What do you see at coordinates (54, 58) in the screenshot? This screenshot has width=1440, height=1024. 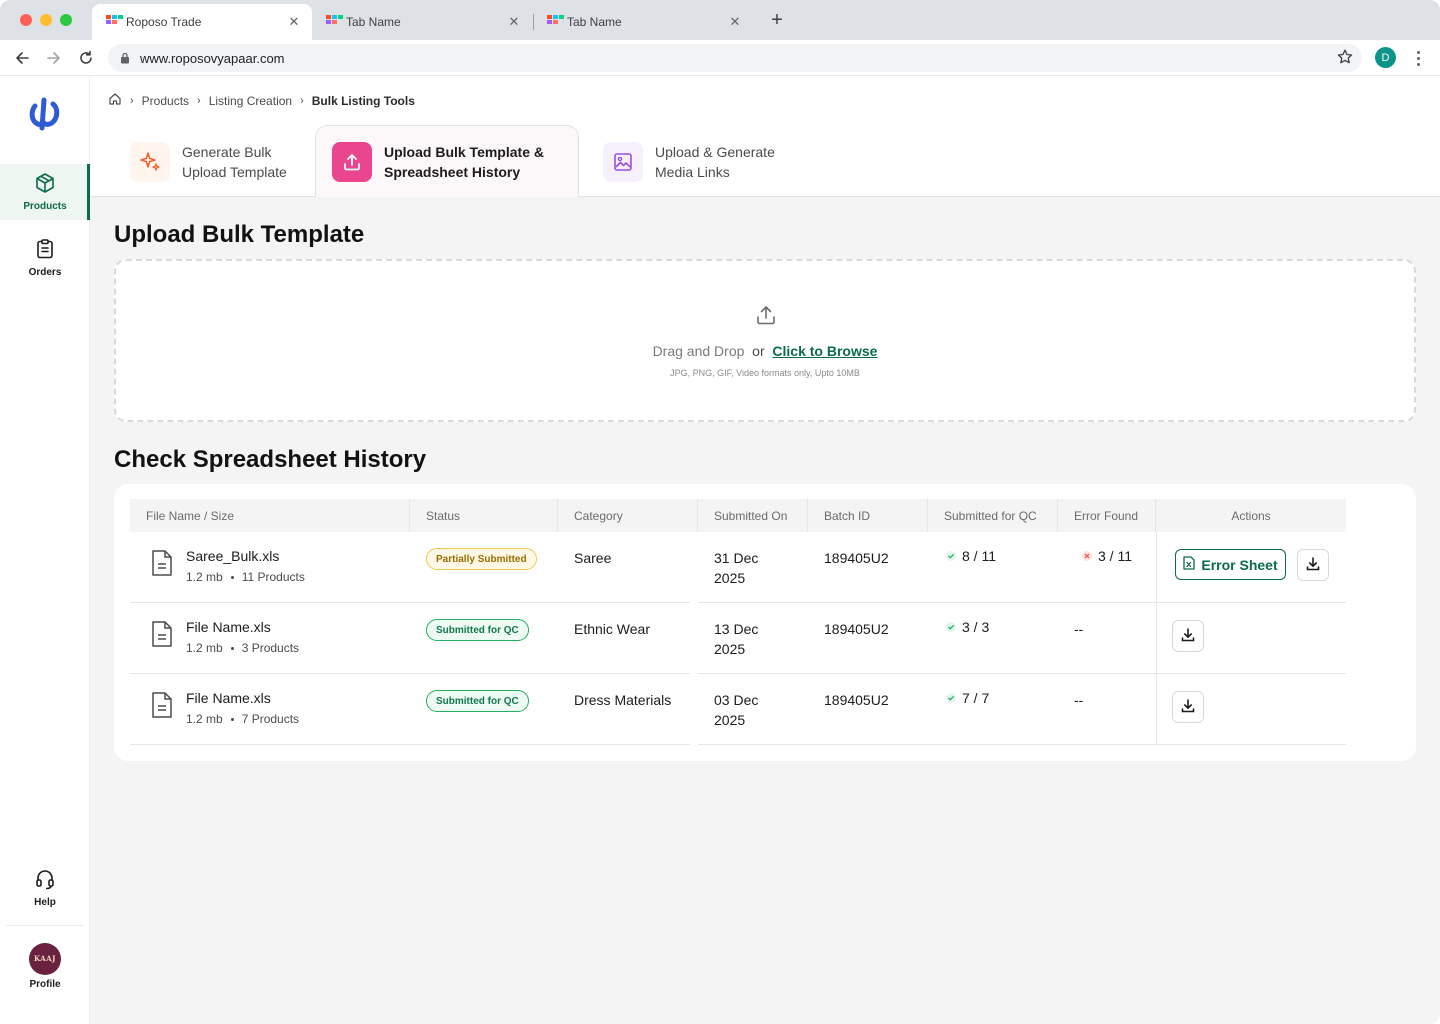 I see `forward-arrow-icon` at bounding box center [54, 58].